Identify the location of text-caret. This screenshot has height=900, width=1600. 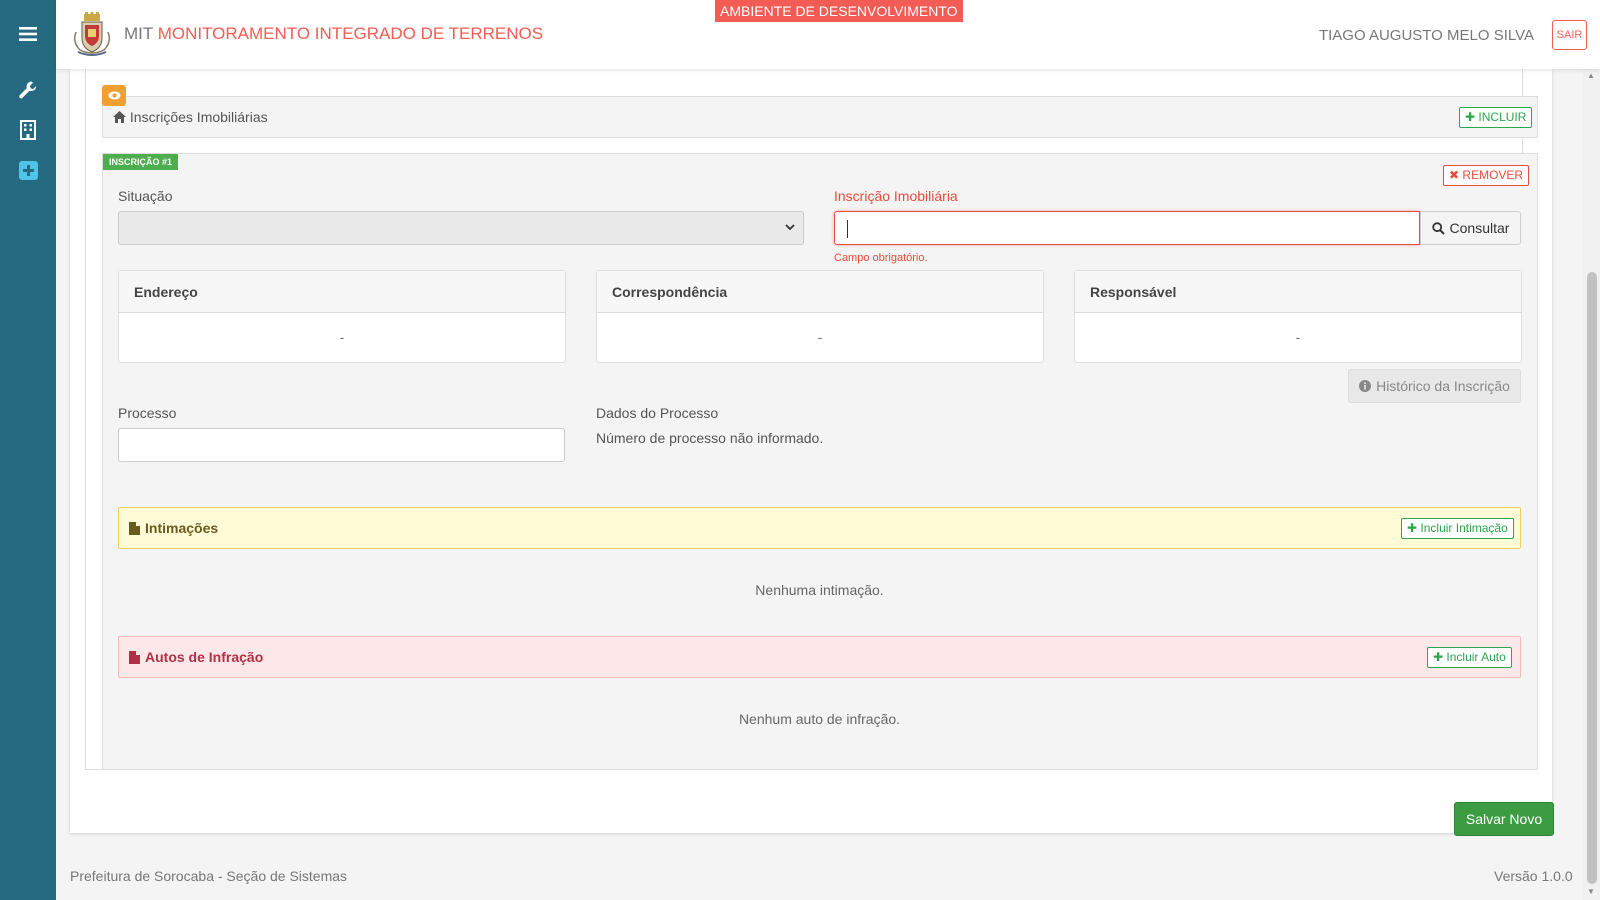
(847, 229).